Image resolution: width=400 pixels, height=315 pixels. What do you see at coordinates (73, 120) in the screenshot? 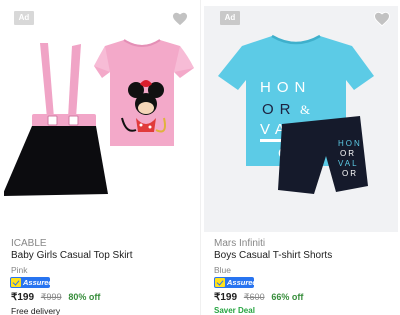
I see `buckle-right` at bounding box center [73, 120].